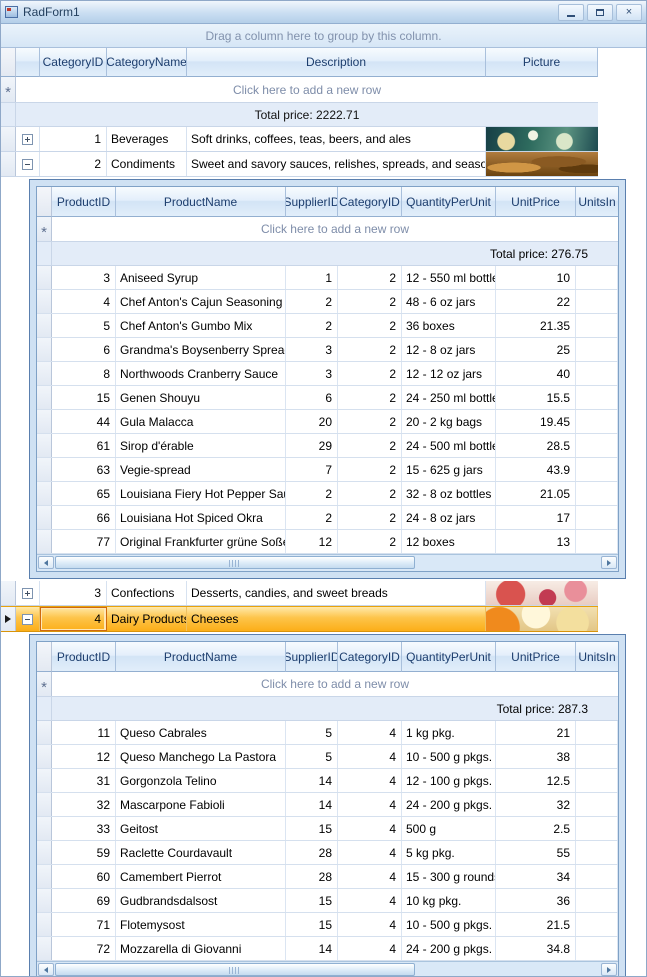 The width and height of the screenshot is (647, 977). What do you see at coordinates (84, 517) in the screenshot?
I see `productid-cell: 66` at bounding box center [84, 517].